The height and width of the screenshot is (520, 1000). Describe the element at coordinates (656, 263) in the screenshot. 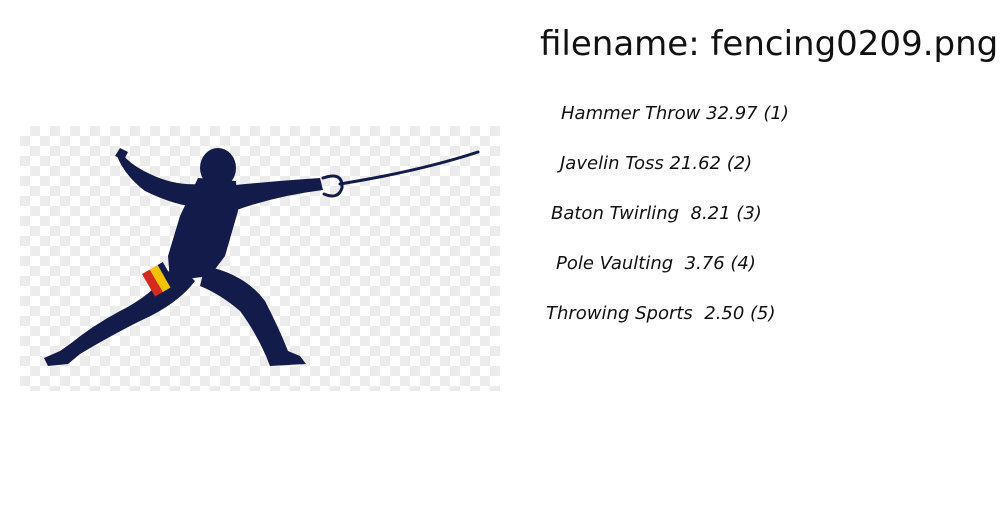

I see `result-label-4: Pole Vaulting 3.76 (4)` at that location.